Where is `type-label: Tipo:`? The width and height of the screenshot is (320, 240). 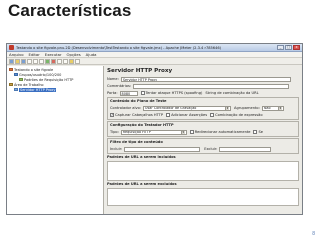 type-label: Tipo: is located at coordinates (114, 132).